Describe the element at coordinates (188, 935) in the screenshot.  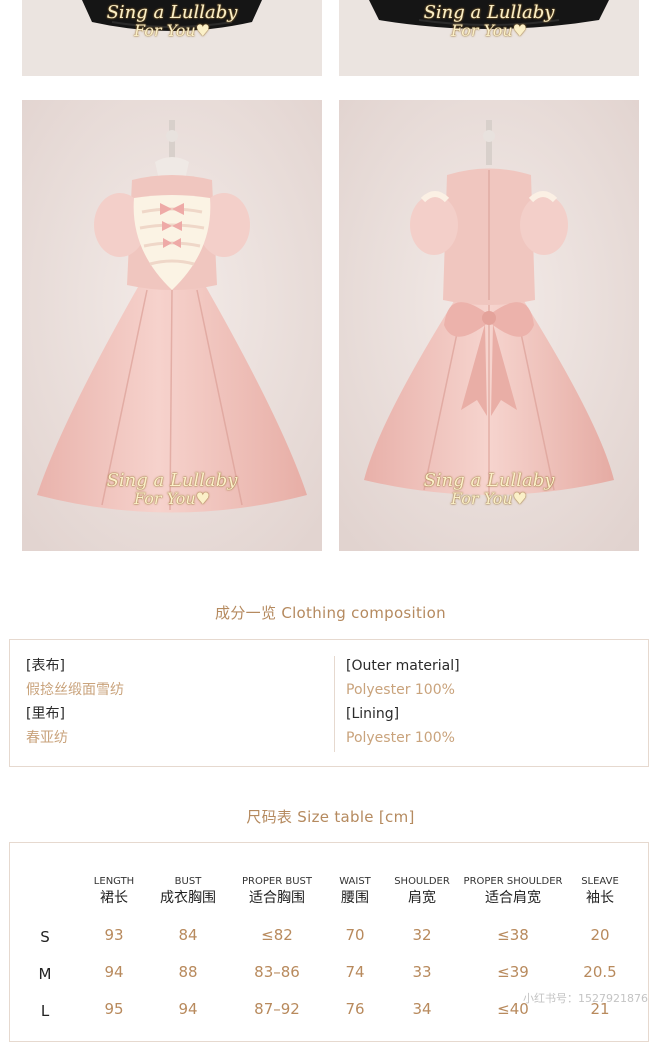
I see `cell-s-bust: 84` at that location.